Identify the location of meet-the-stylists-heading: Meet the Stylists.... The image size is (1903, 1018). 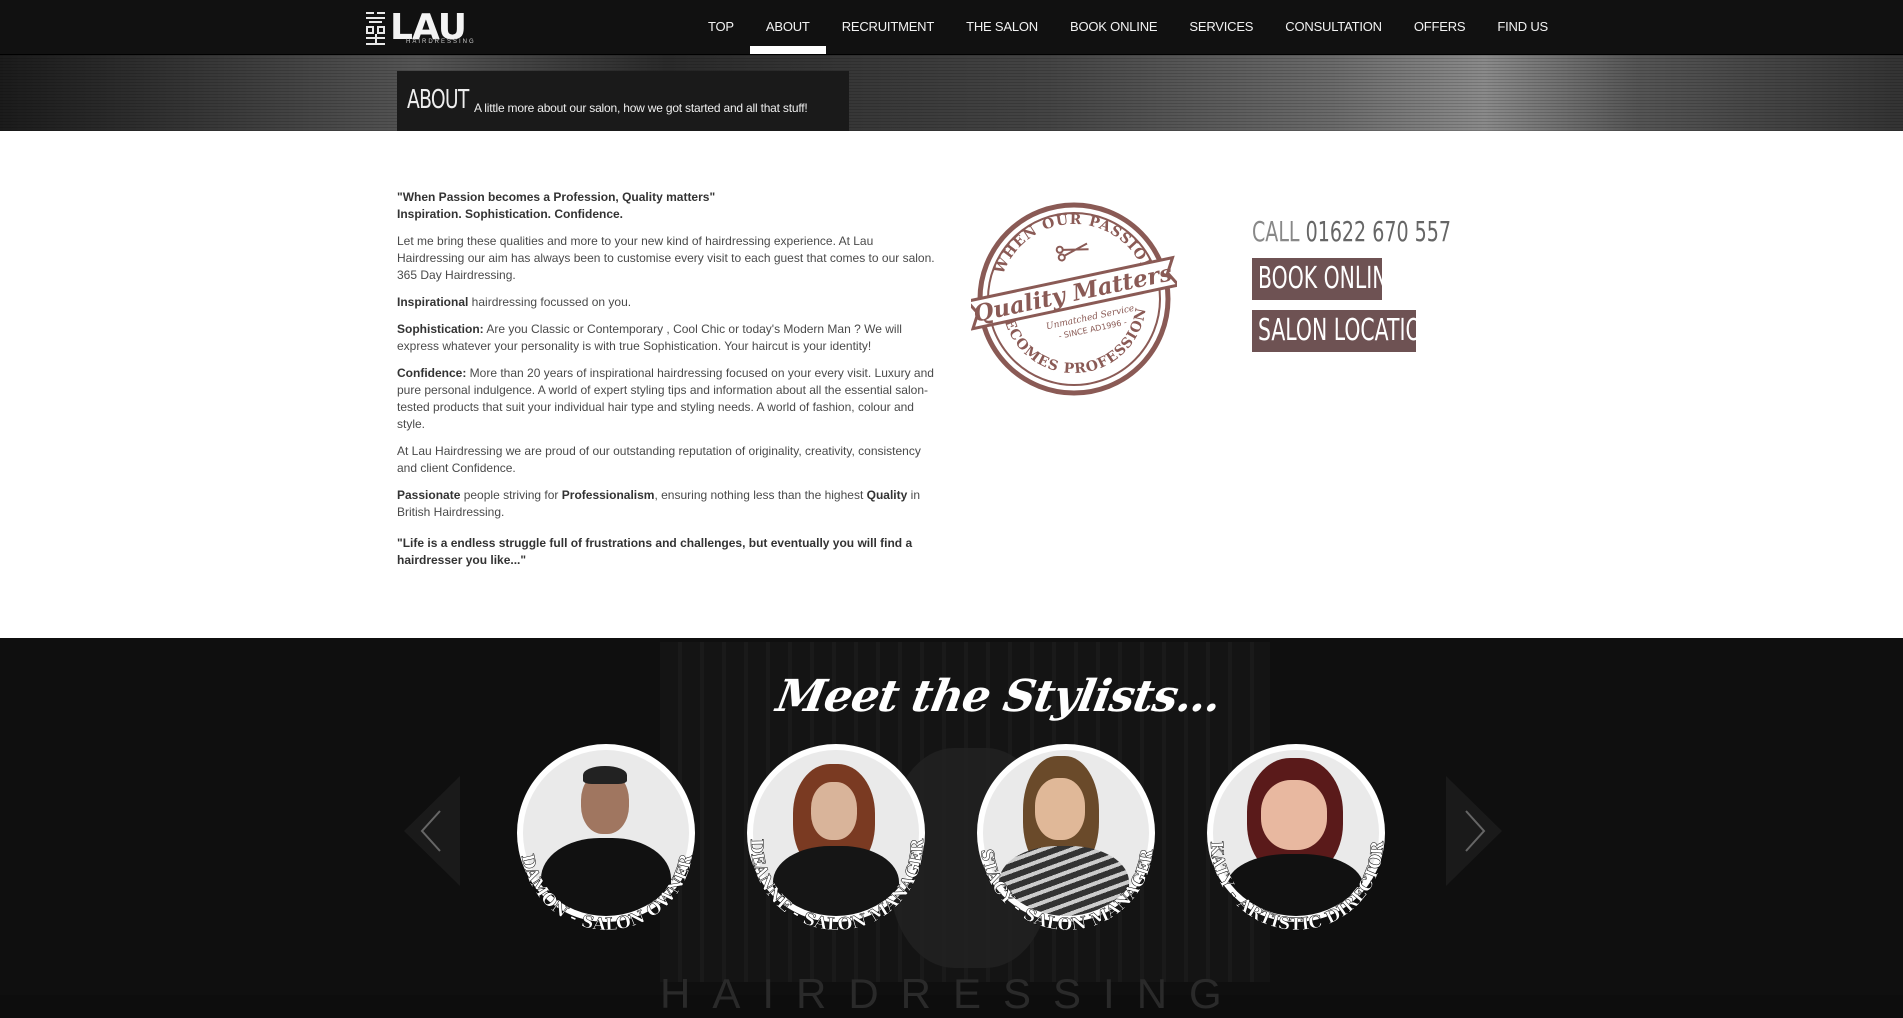
(998, 696).